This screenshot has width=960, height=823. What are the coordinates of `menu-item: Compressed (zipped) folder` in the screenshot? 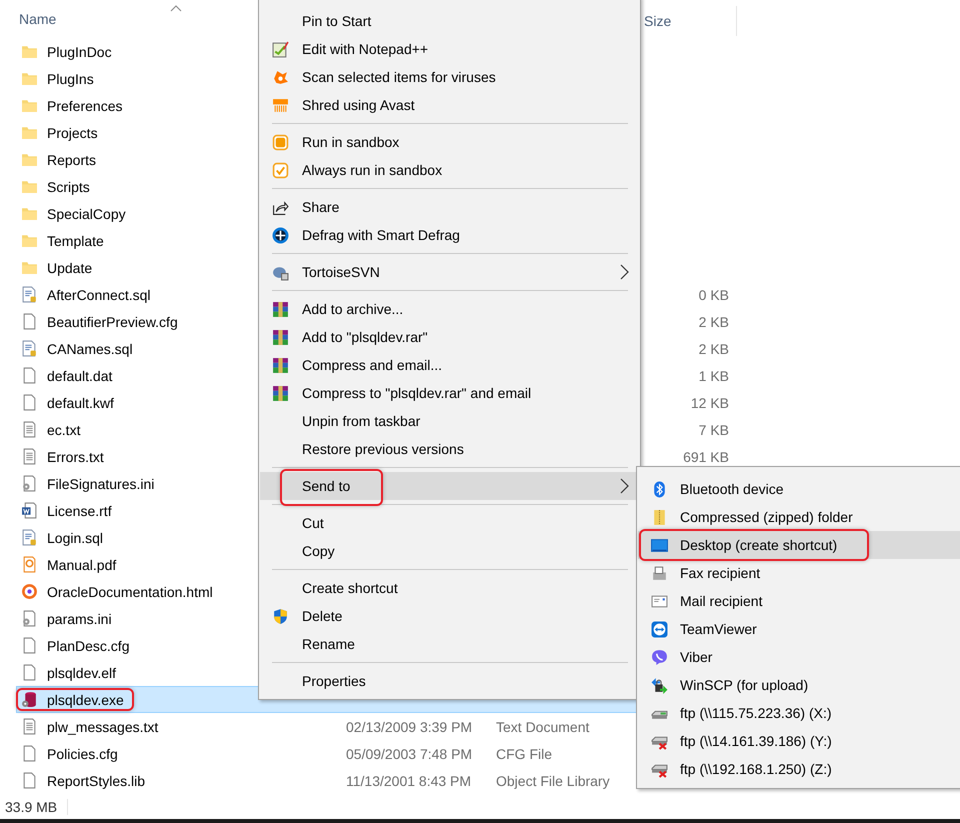 It's located at (799, 517).